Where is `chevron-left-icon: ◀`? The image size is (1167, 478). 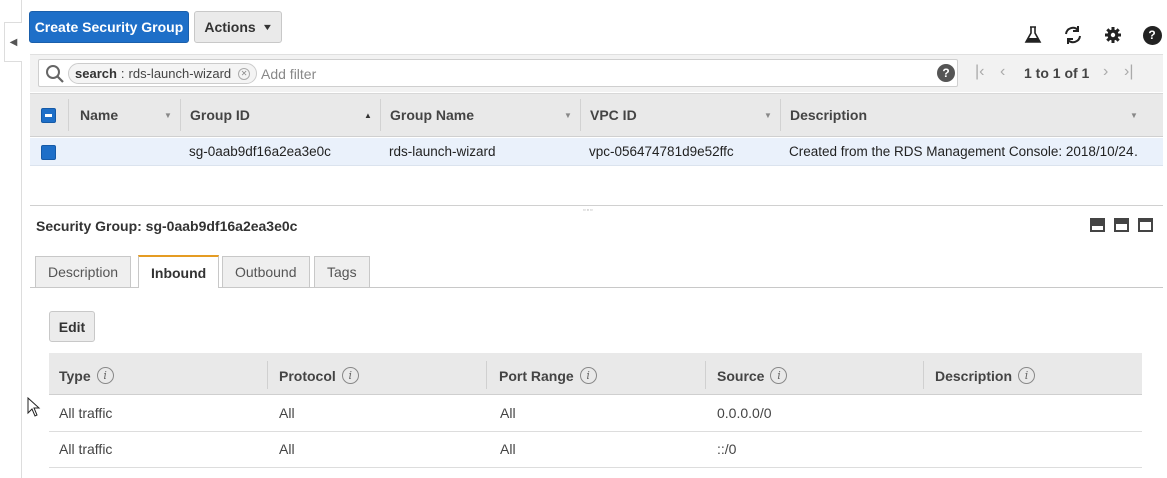 chevron-left-icon: ◀ is located at coordinates (13, 42).